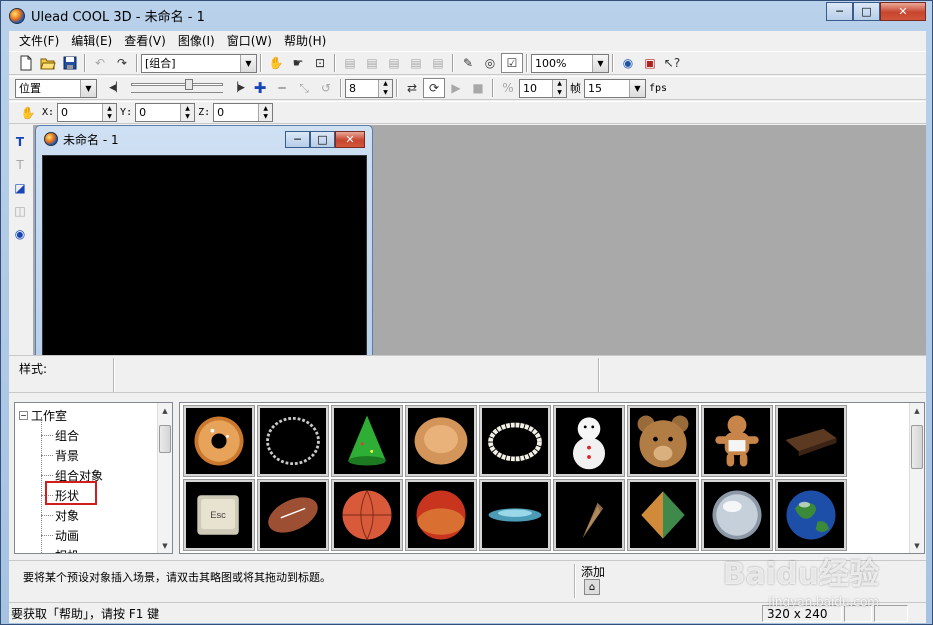  What do you see at coordinates (672, 63) in the screenshot?
I see `context-help-button: ↖?` at bounding box center [672, 63].